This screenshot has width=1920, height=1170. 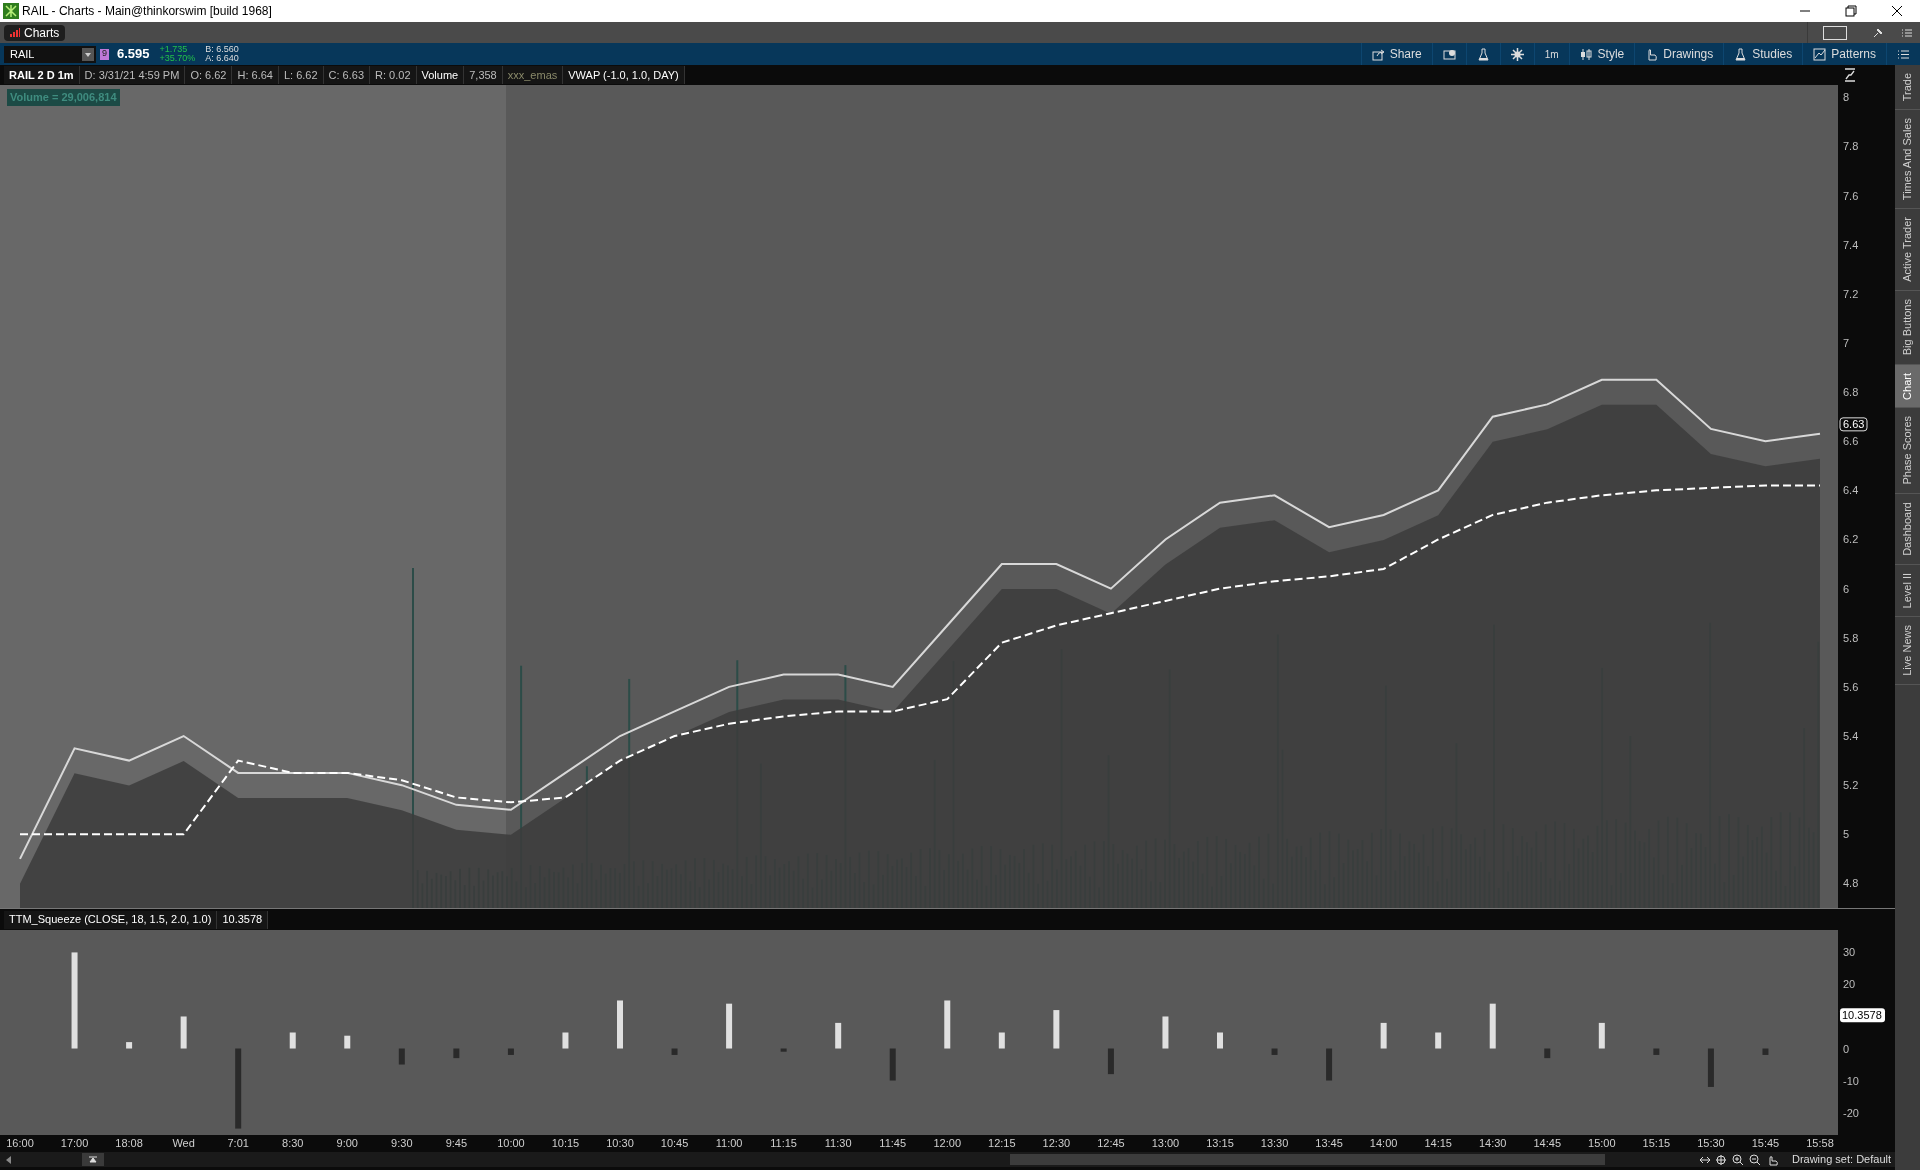 What do you see at coordinates (347, 75) in the screenshot?
I see `info-field: C: 6.63` at bounding box center [347, 75].